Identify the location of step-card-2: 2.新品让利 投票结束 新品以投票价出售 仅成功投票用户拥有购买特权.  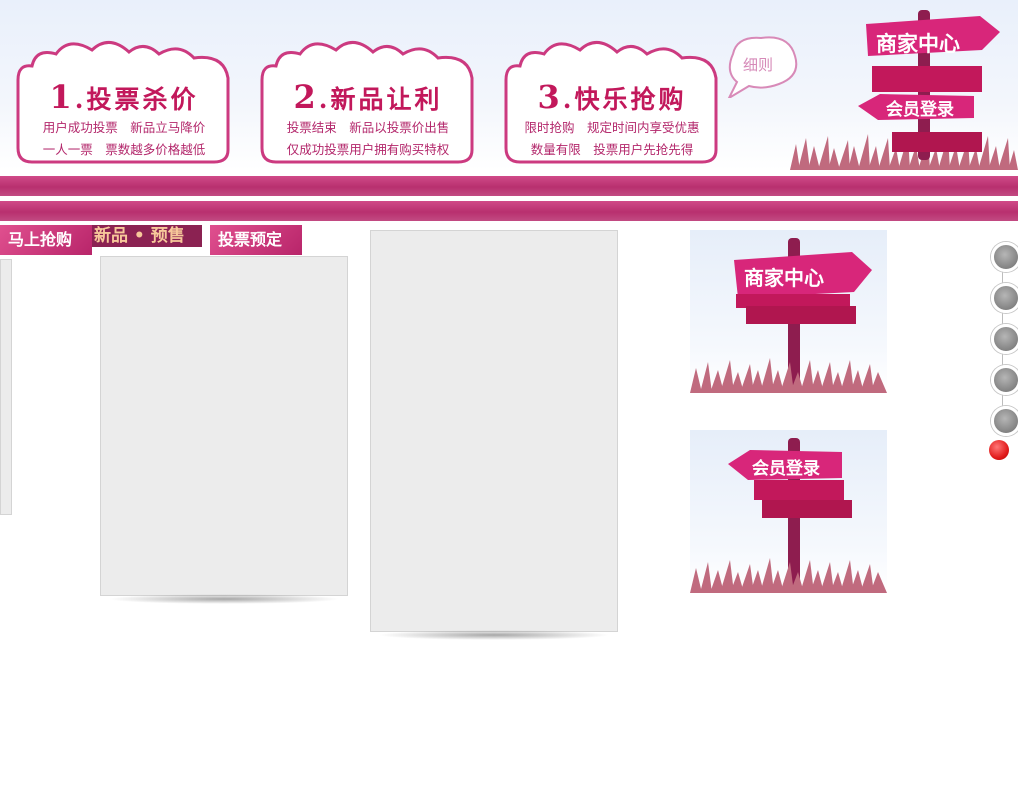
(368, 101).